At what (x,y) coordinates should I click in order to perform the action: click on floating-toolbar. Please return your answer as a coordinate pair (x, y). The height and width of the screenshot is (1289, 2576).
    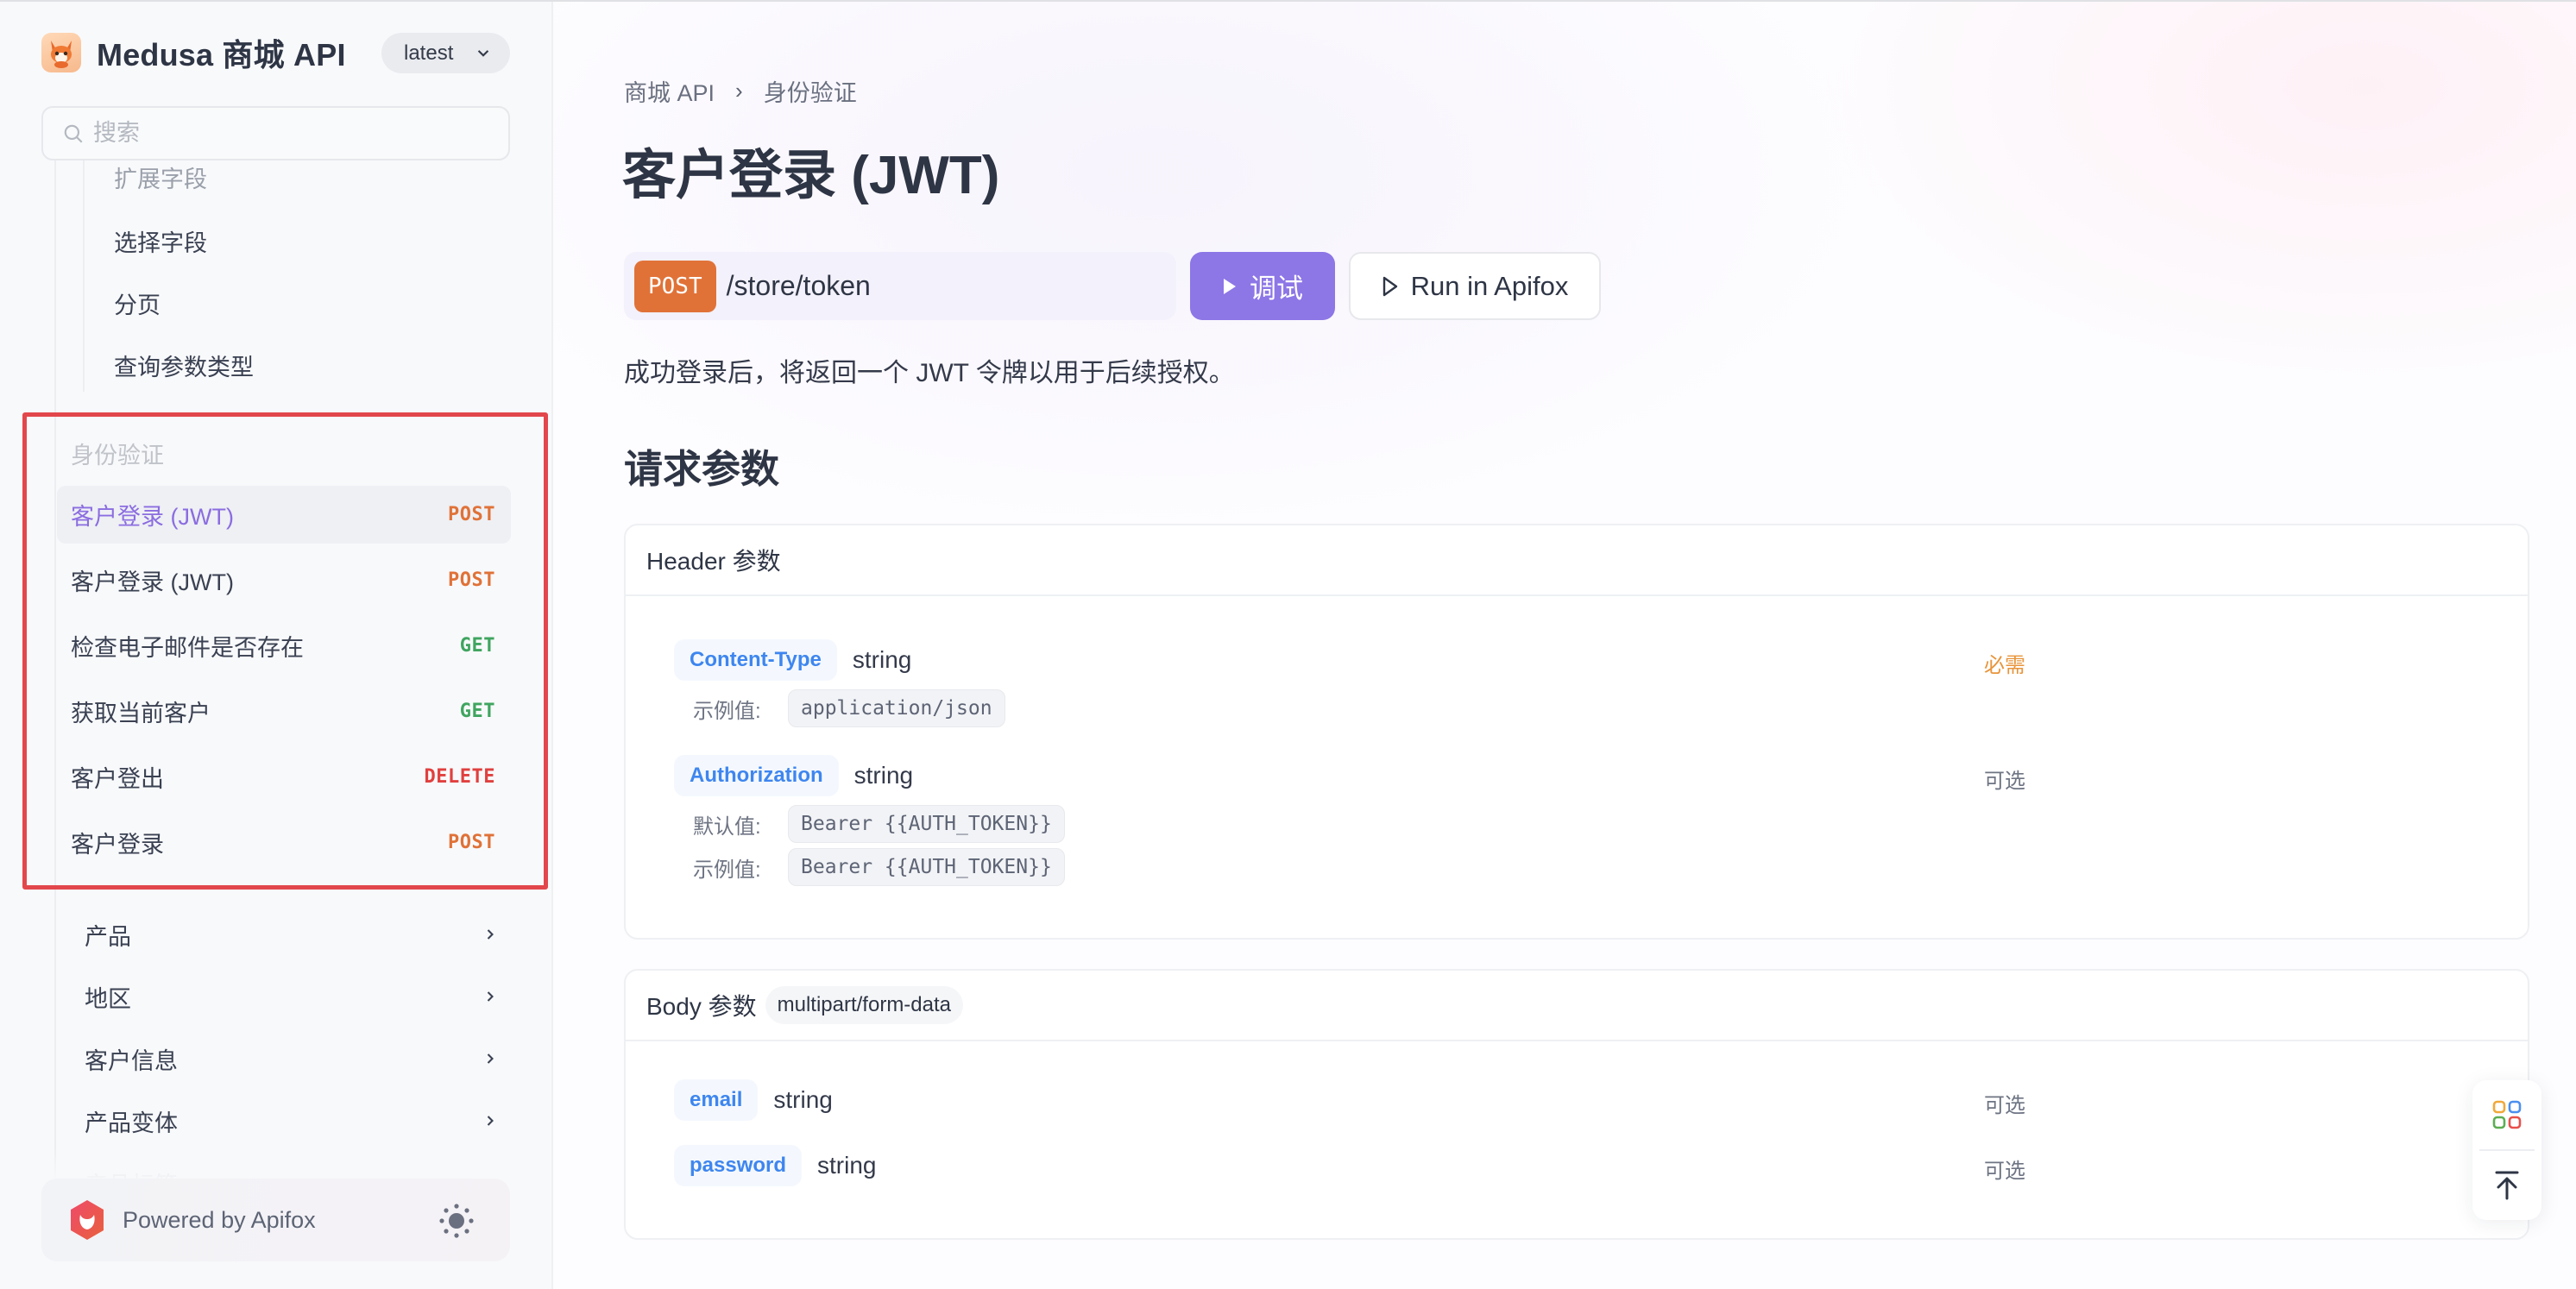
    Looking at the image, I should click on (2506, 1150).